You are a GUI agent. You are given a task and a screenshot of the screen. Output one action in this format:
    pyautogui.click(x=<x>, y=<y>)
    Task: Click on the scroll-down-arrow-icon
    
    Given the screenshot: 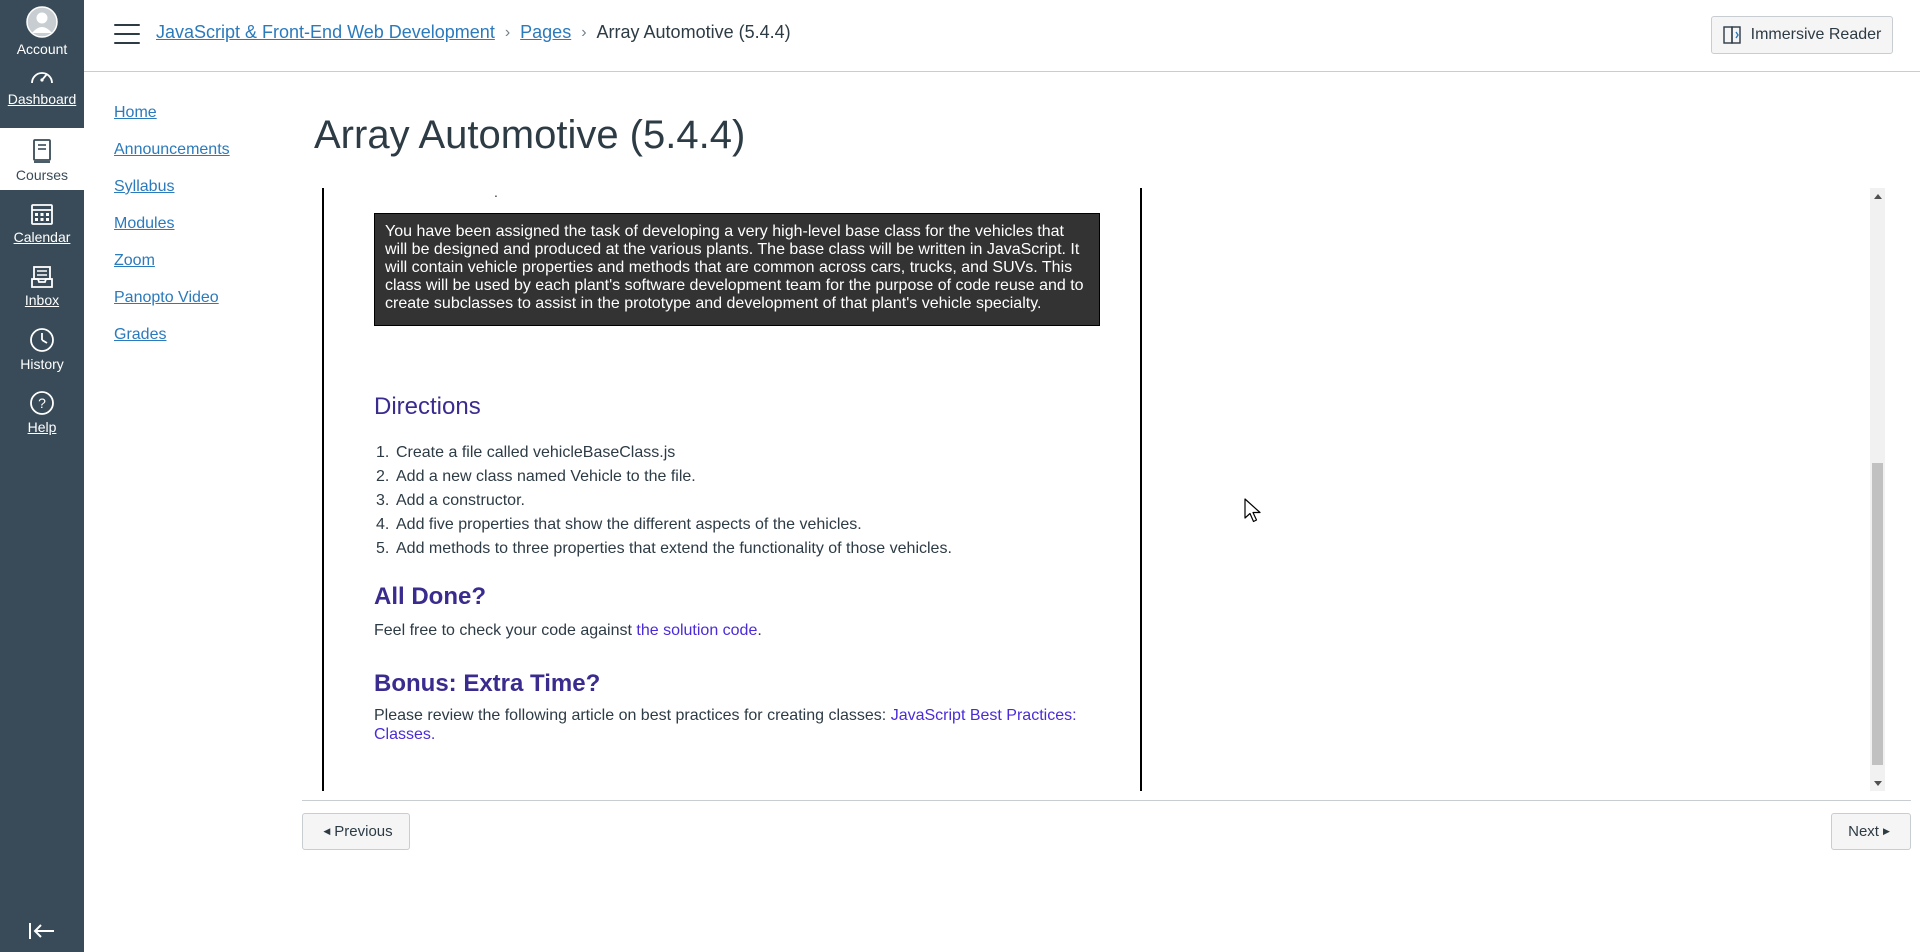 What is the action you would take?
    pyautogui.click(x=1877, y=783)
    